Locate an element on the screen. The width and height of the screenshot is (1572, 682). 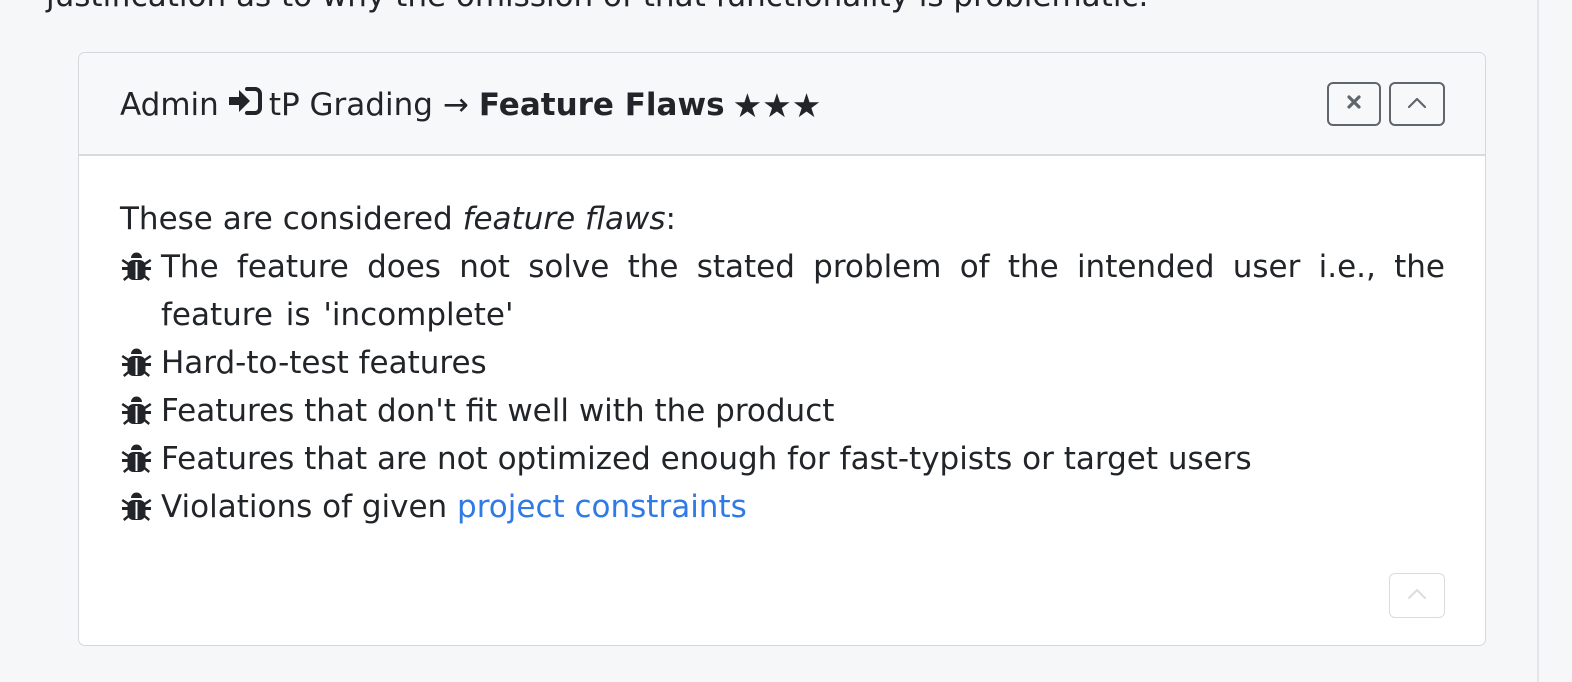
title-feature-flaws: Feature Flaws is located at coordinates (601, 105).